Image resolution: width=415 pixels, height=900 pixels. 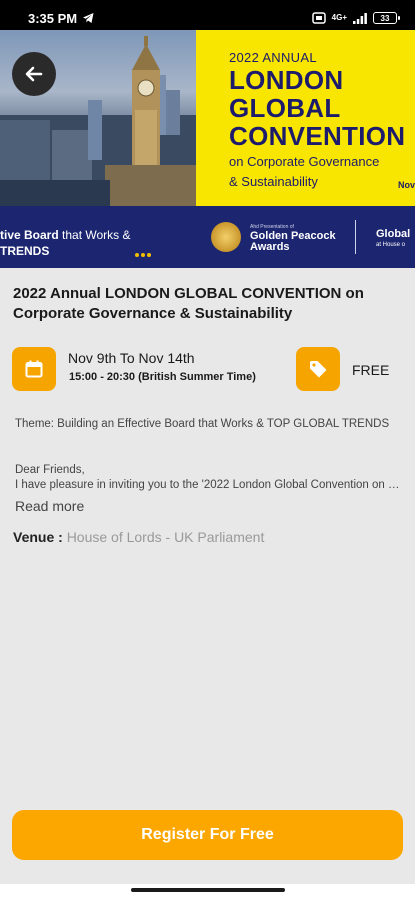 I want to click on venue-label: Venue :, so click(x=38, y=537).